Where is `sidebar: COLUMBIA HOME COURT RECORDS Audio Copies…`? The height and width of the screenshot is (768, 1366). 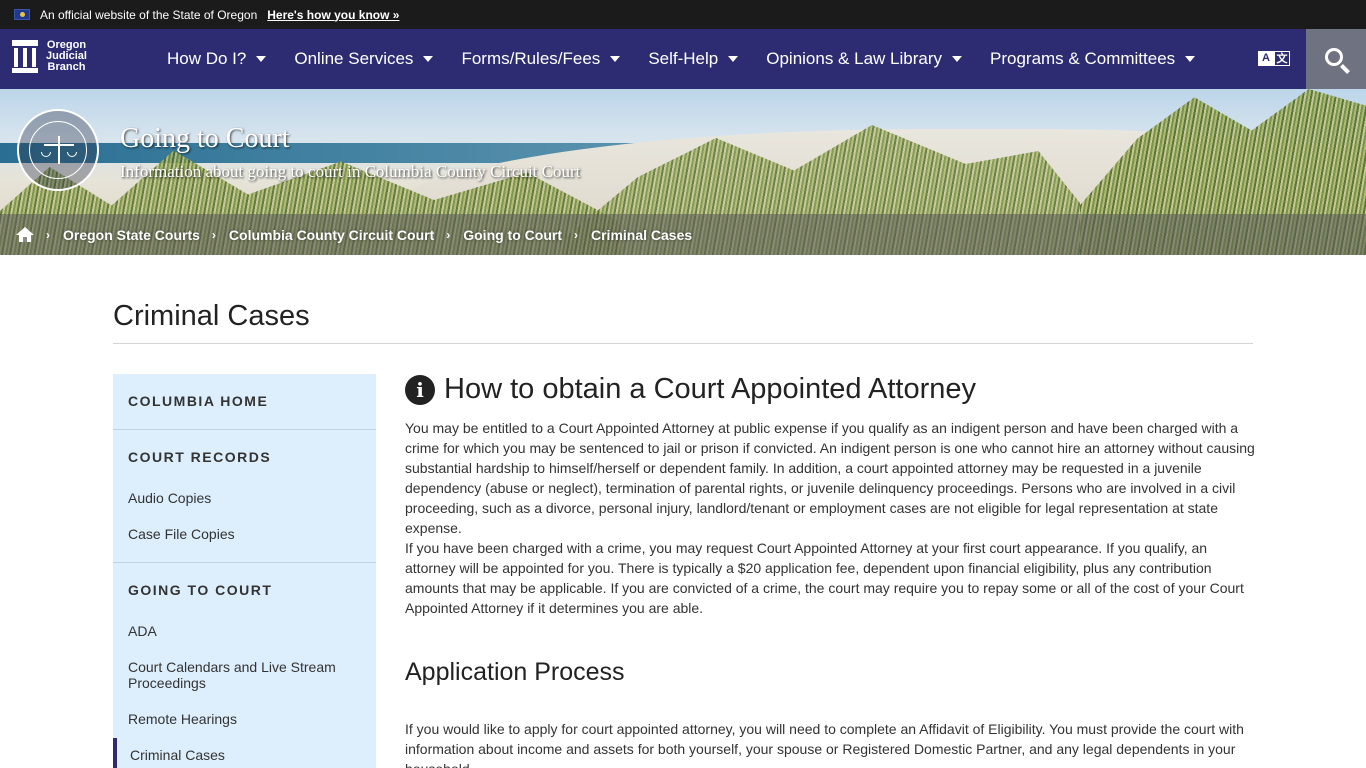 sidebar: COLUMBIA HOME COURT RECORDS Audio Copies… is located at coordinates (244, 571).